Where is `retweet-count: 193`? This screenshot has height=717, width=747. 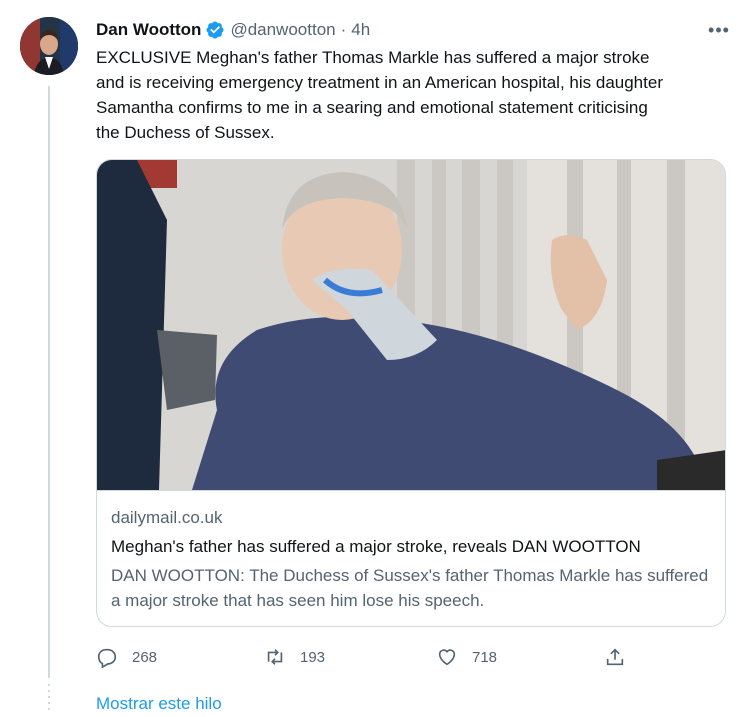 retweet-count: 193 is located at coordinates (313, 657).